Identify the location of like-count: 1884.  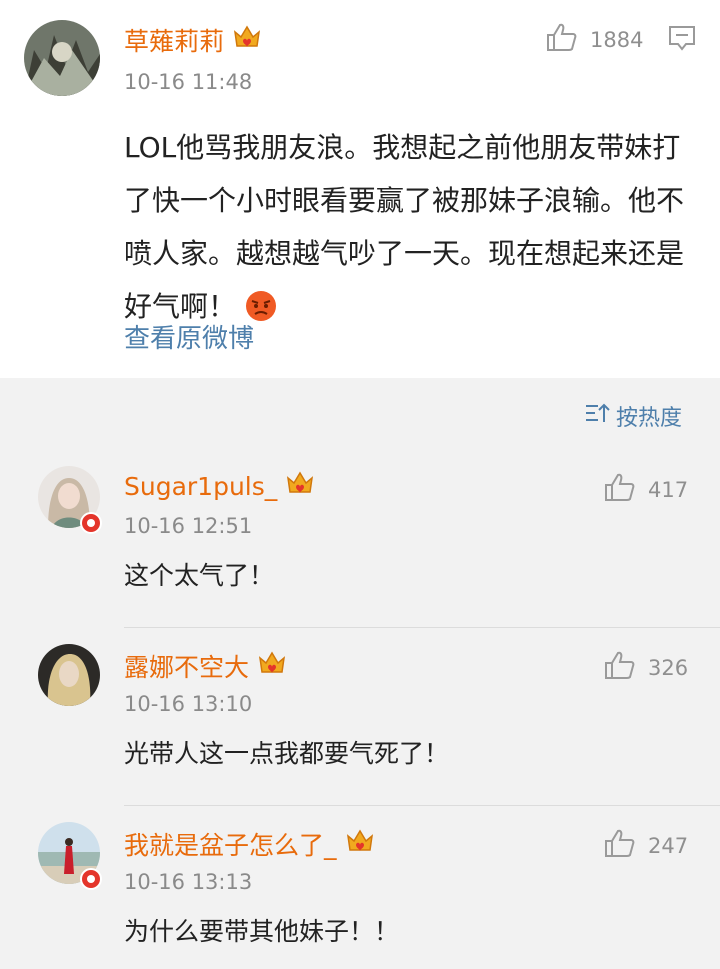
(617, 39).